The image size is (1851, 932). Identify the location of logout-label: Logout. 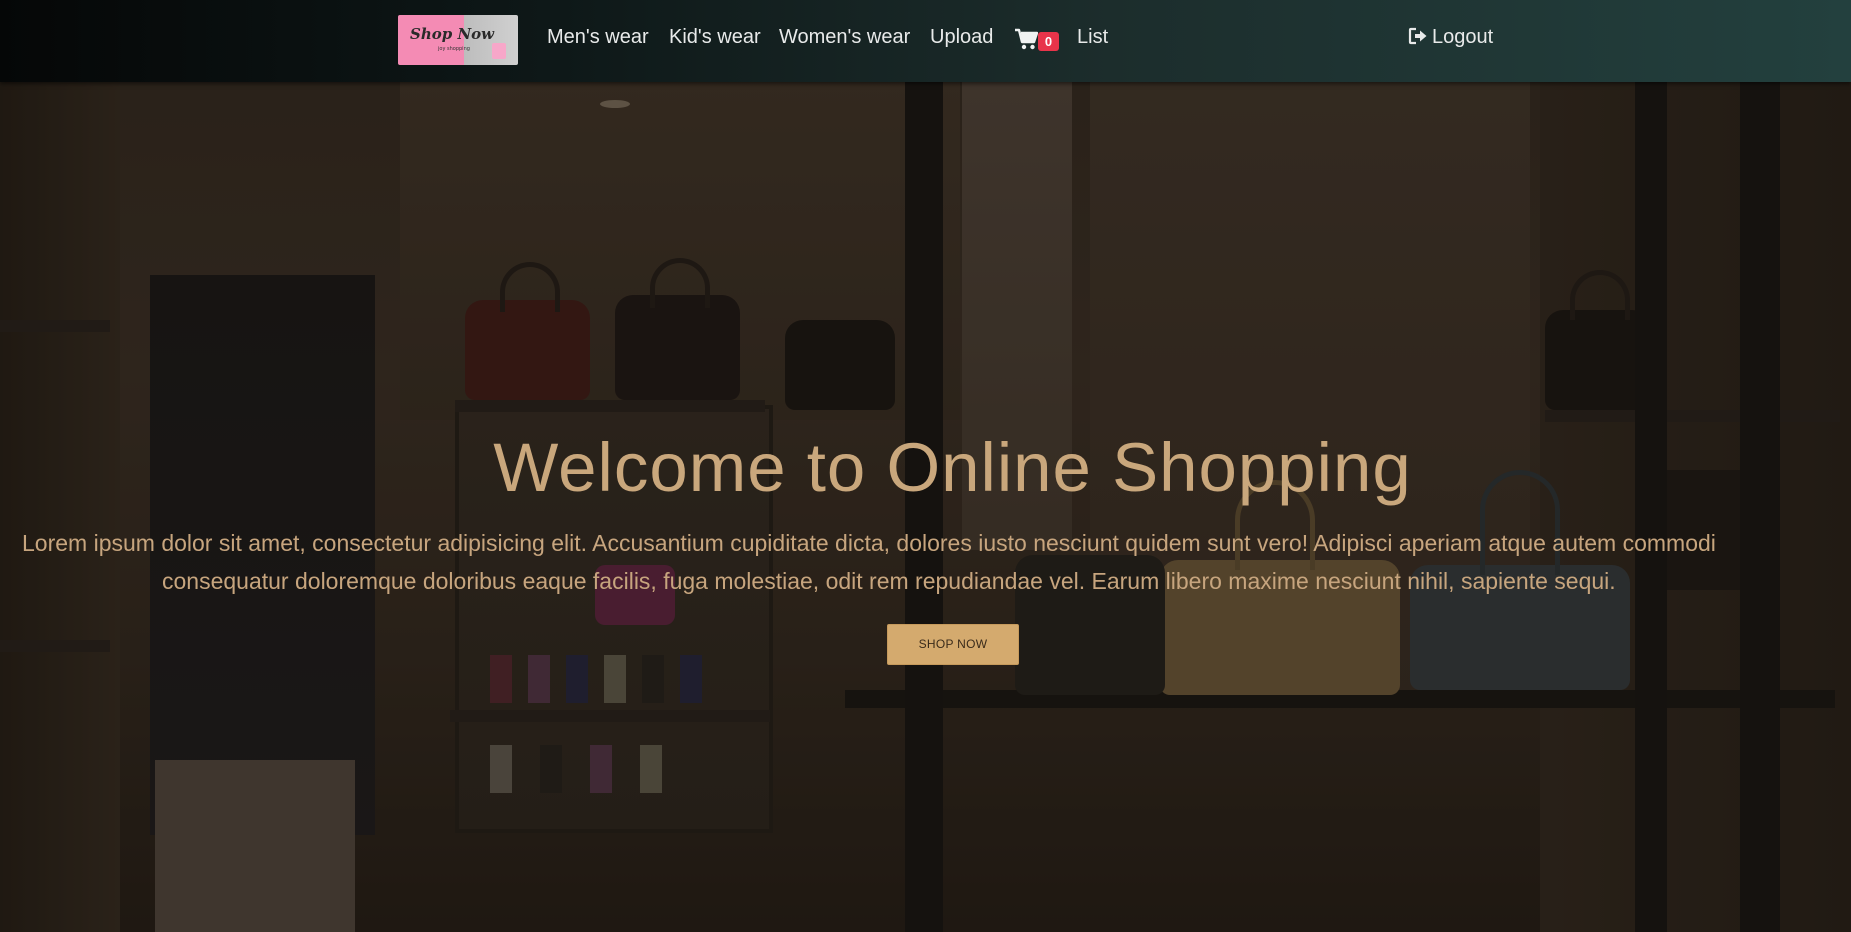
(1463, 37).